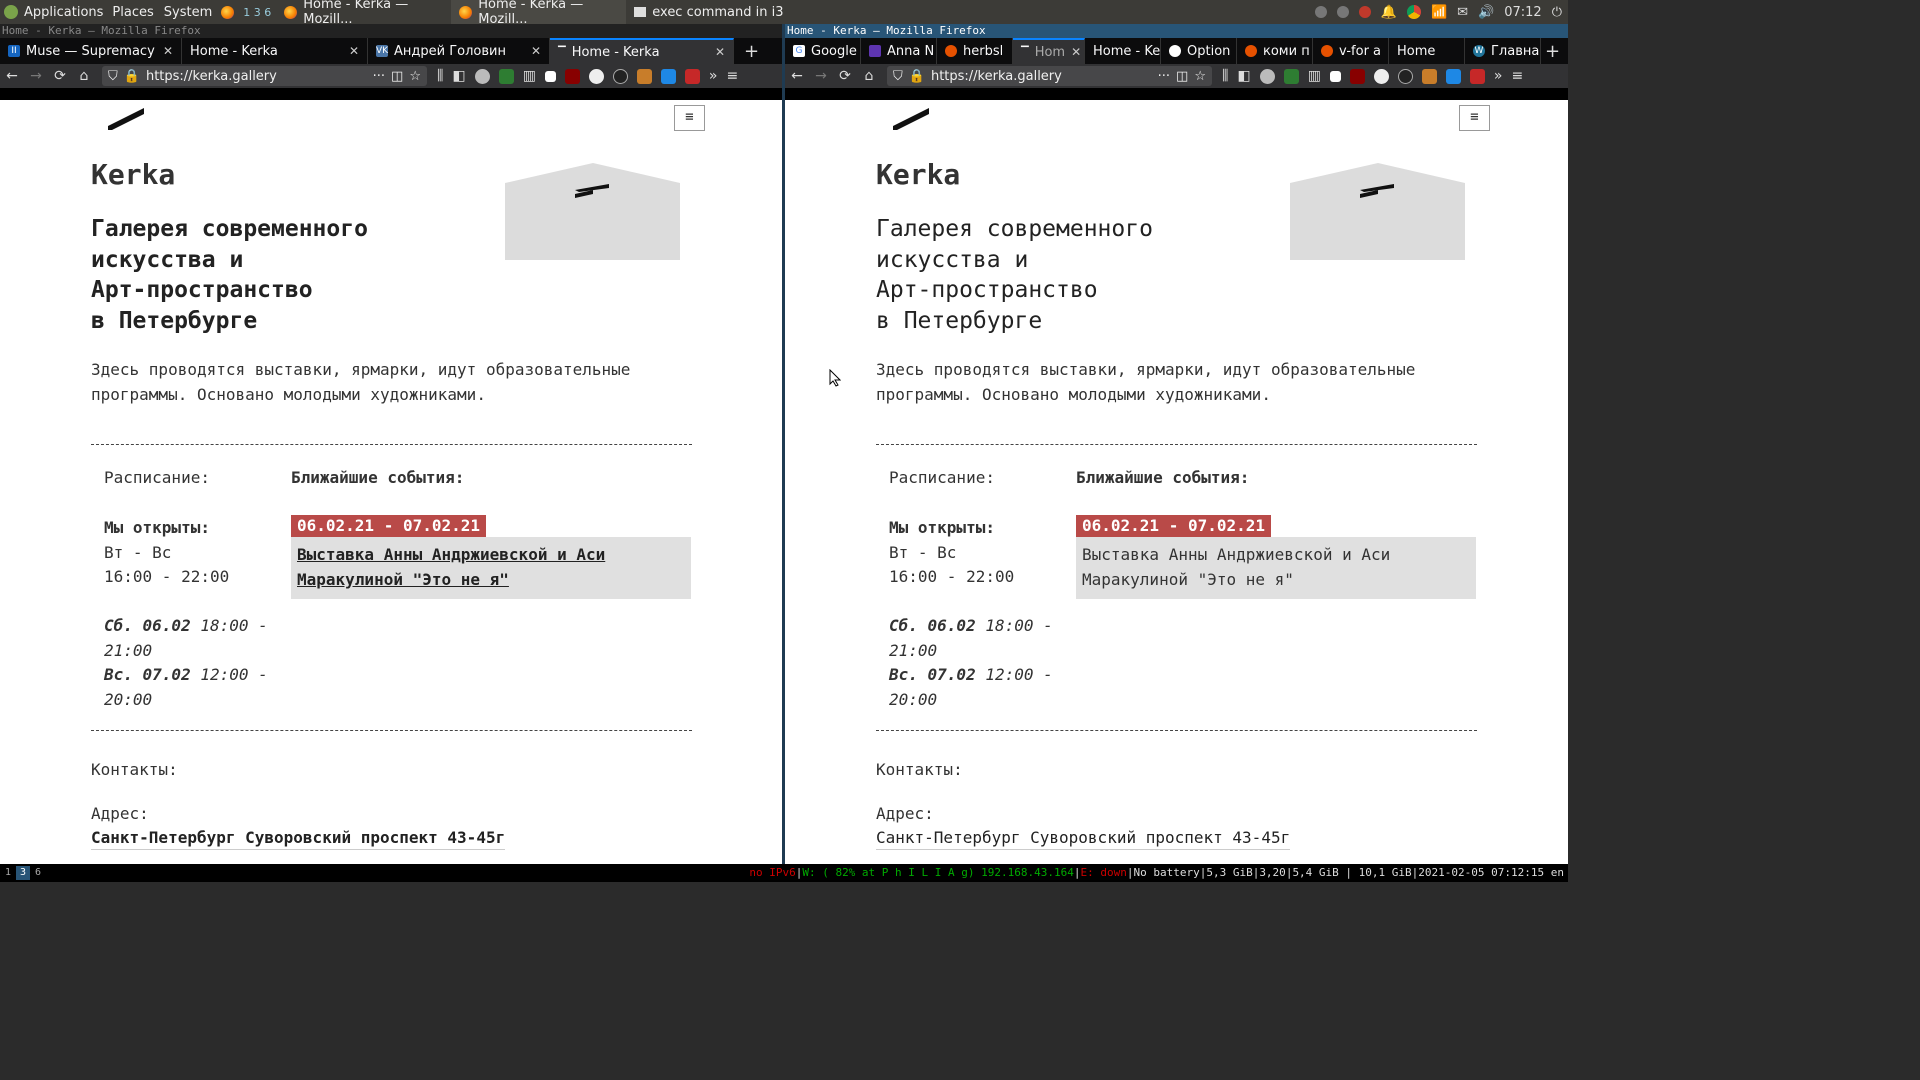 The image size is (1920, 1080). Describe the element at coordinates (1486, 12) in the screenshot. I see `volume-icon: 🔊` at that location.